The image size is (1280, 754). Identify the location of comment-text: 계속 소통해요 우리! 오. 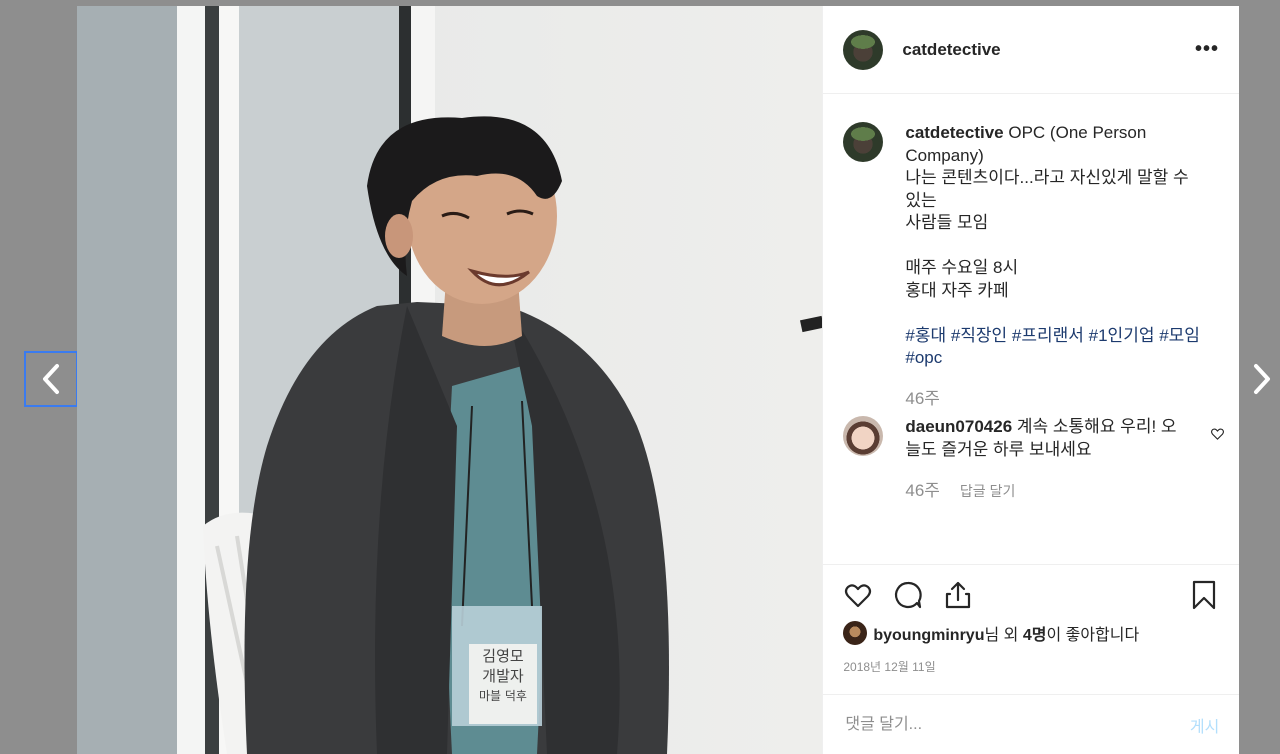
(1096, 426).